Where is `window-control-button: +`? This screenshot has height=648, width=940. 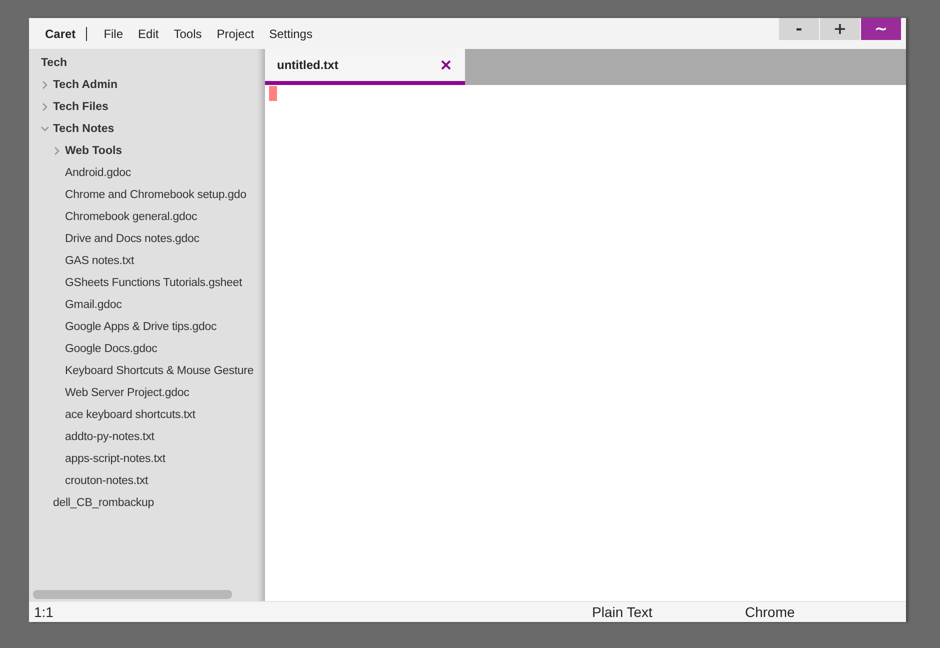 window-control-button: + is located at coordinates (840, 29).